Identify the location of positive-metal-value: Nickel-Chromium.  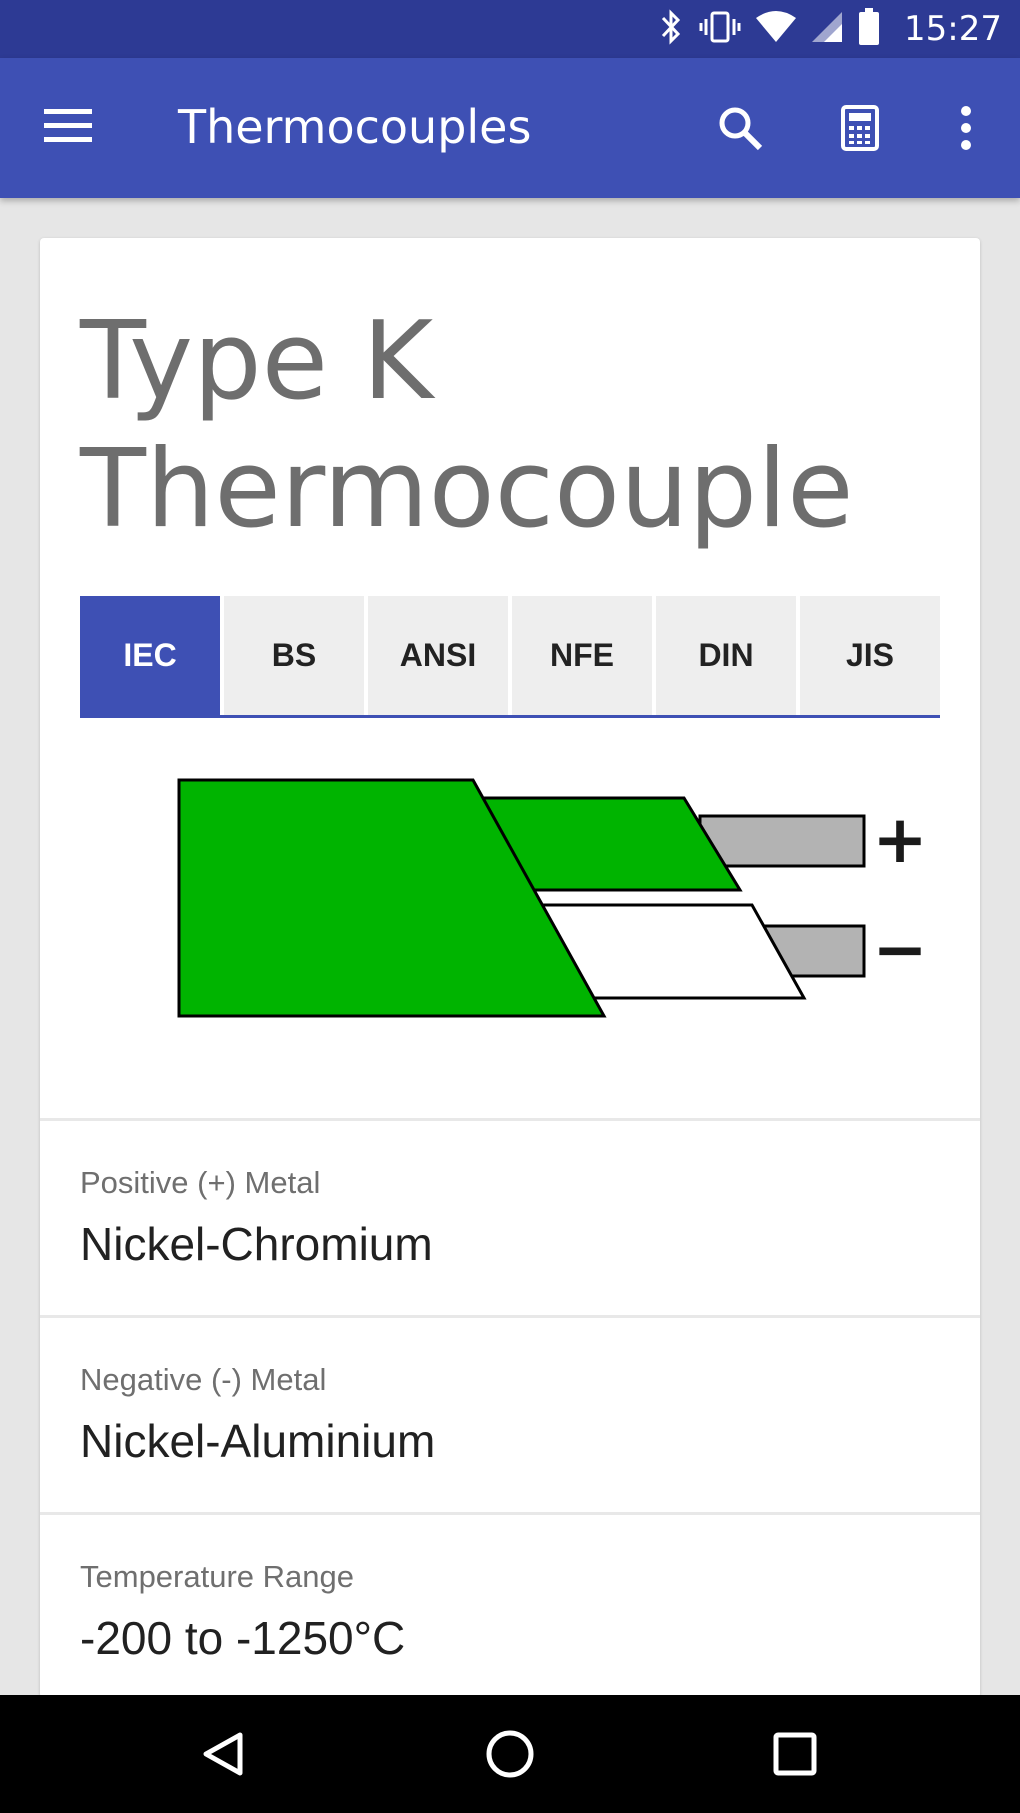
(256, 1244).